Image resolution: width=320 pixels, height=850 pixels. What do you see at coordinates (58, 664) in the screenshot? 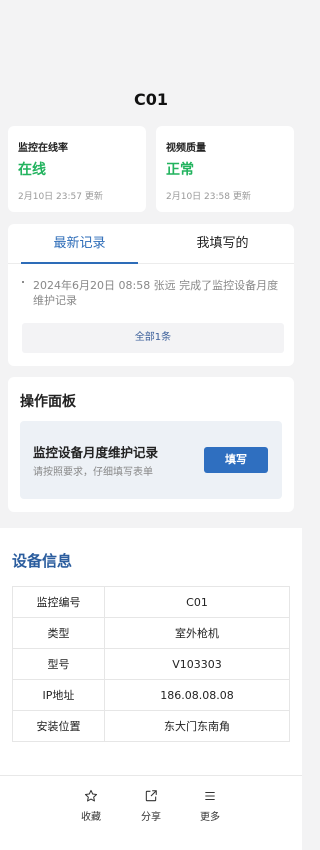
I see `info-key: 型号` at bounding box center [58, 664].